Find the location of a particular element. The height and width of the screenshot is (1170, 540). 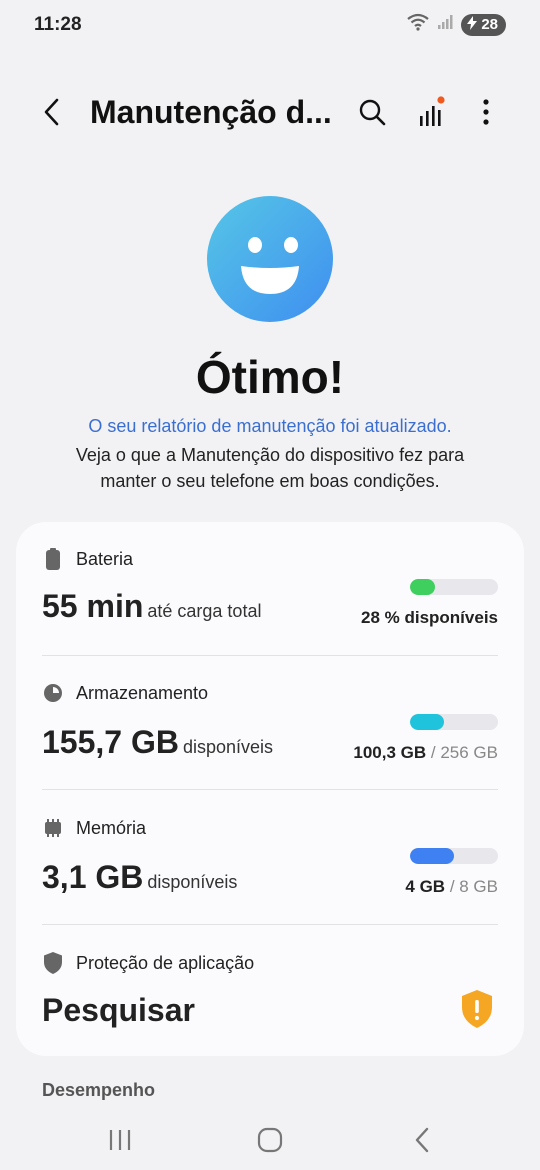

memory-header: Memória is located at coordinates (270, 828).